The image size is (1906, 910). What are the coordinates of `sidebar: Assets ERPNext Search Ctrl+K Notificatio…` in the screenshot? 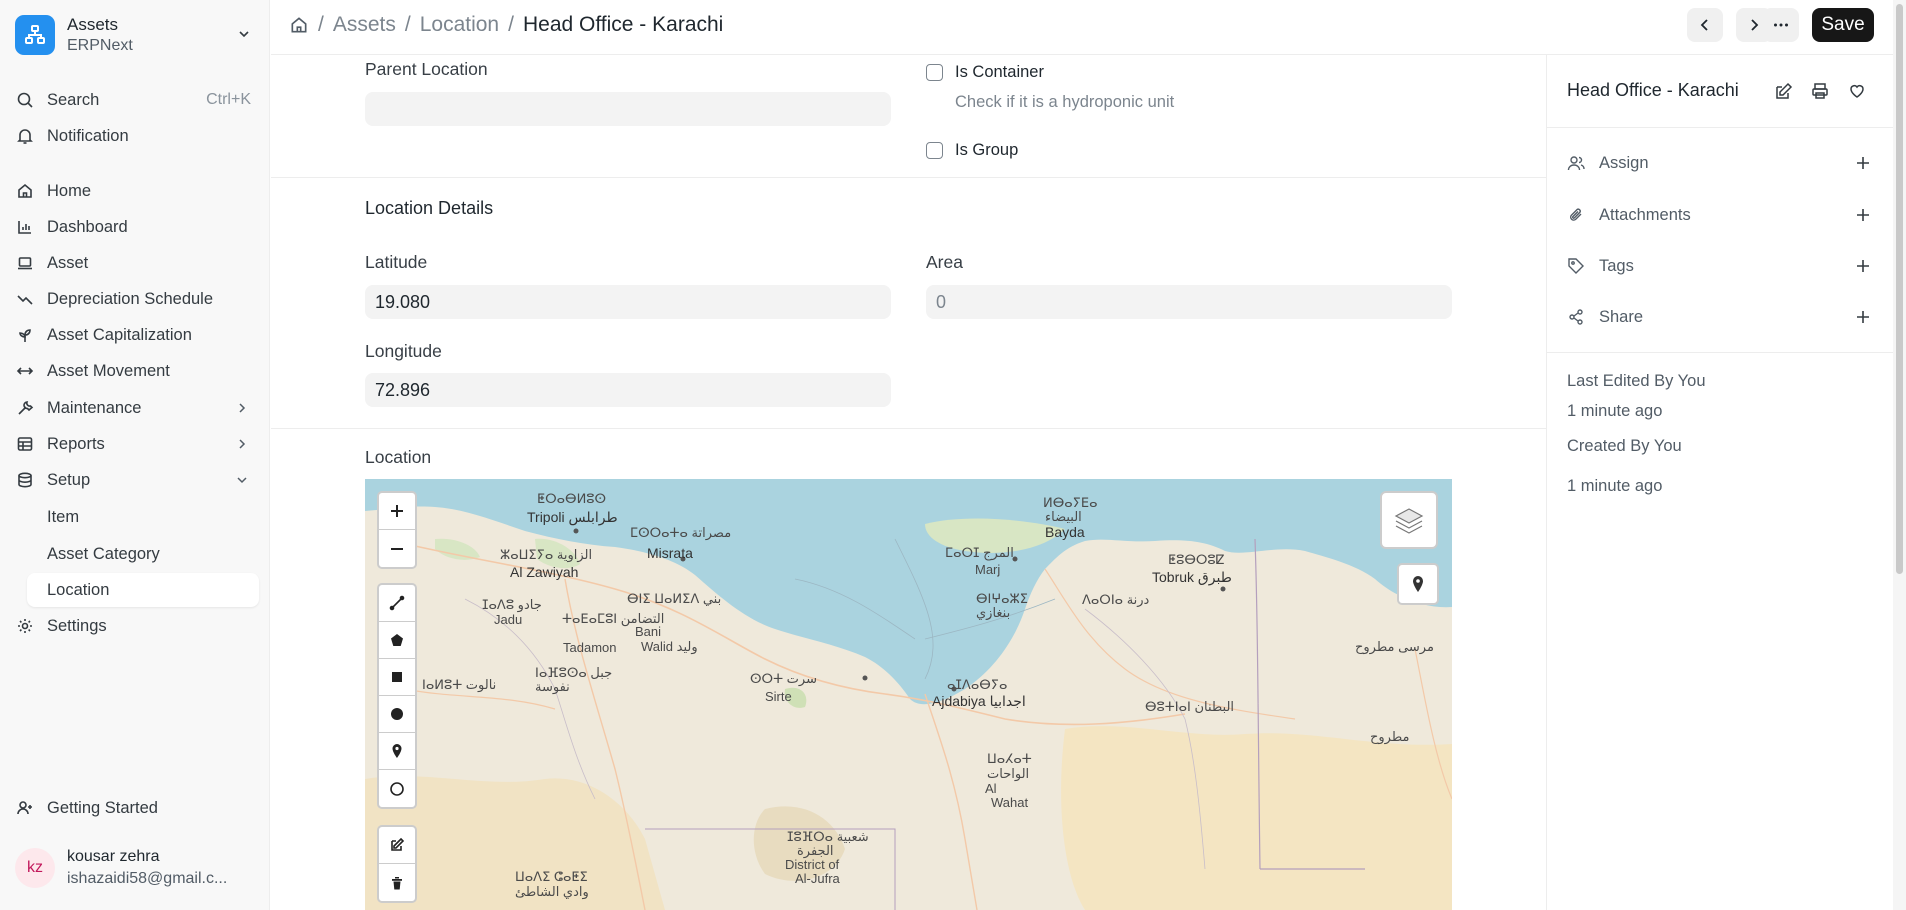 It's located at (135, 455).